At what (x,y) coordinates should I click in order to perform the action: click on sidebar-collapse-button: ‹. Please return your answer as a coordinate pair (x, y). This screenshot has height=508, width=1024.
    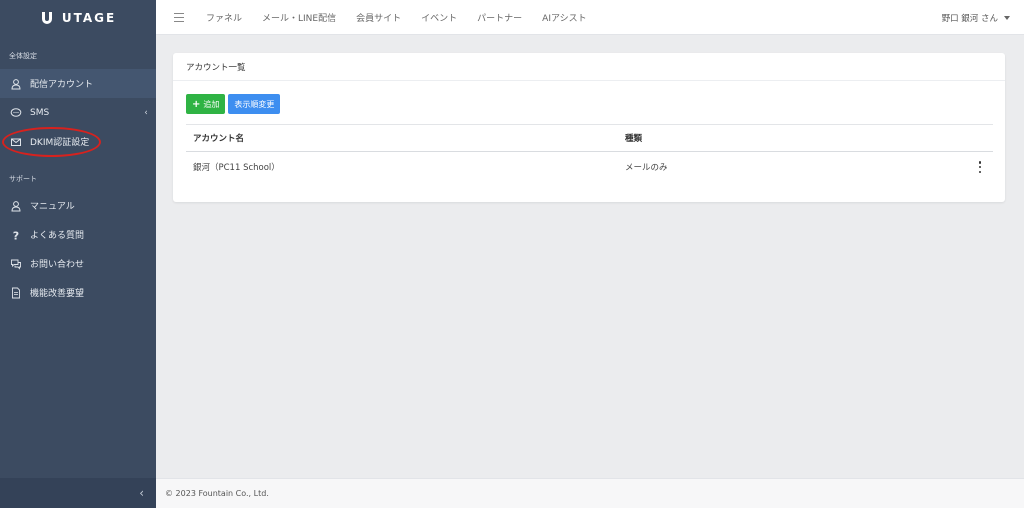
    Looking at the image, I should click on (78, 493).